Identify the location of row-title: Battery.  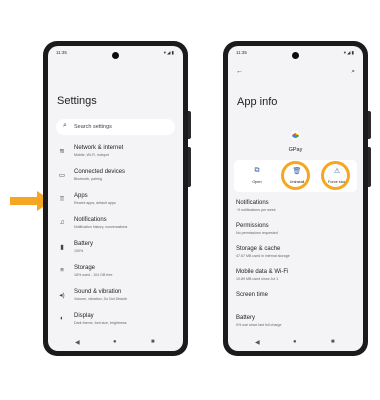
(246, 318).